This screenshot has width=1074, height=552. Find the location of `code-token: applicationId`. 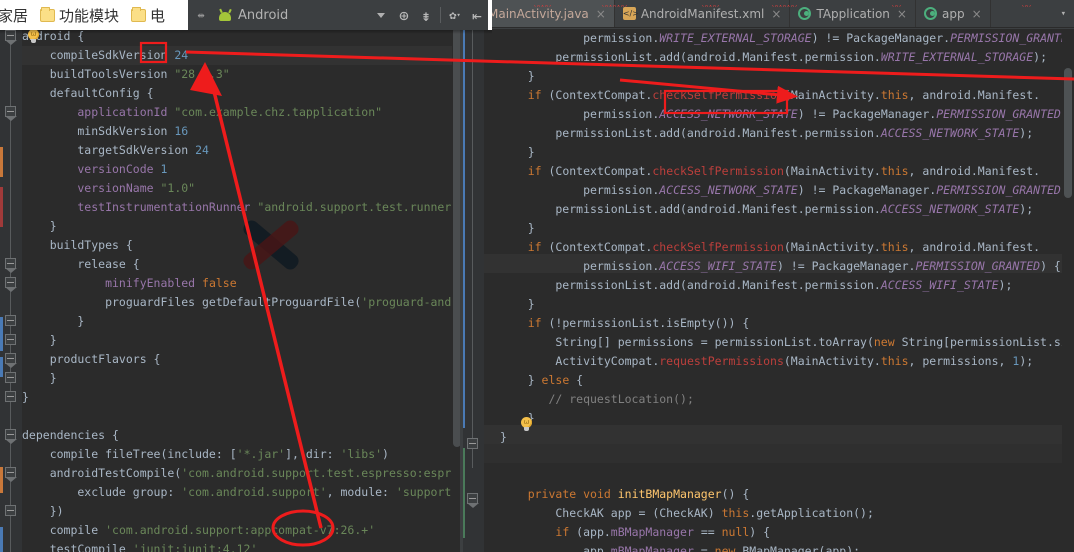

code-token: applicationId is located at coordinates (98, 112).